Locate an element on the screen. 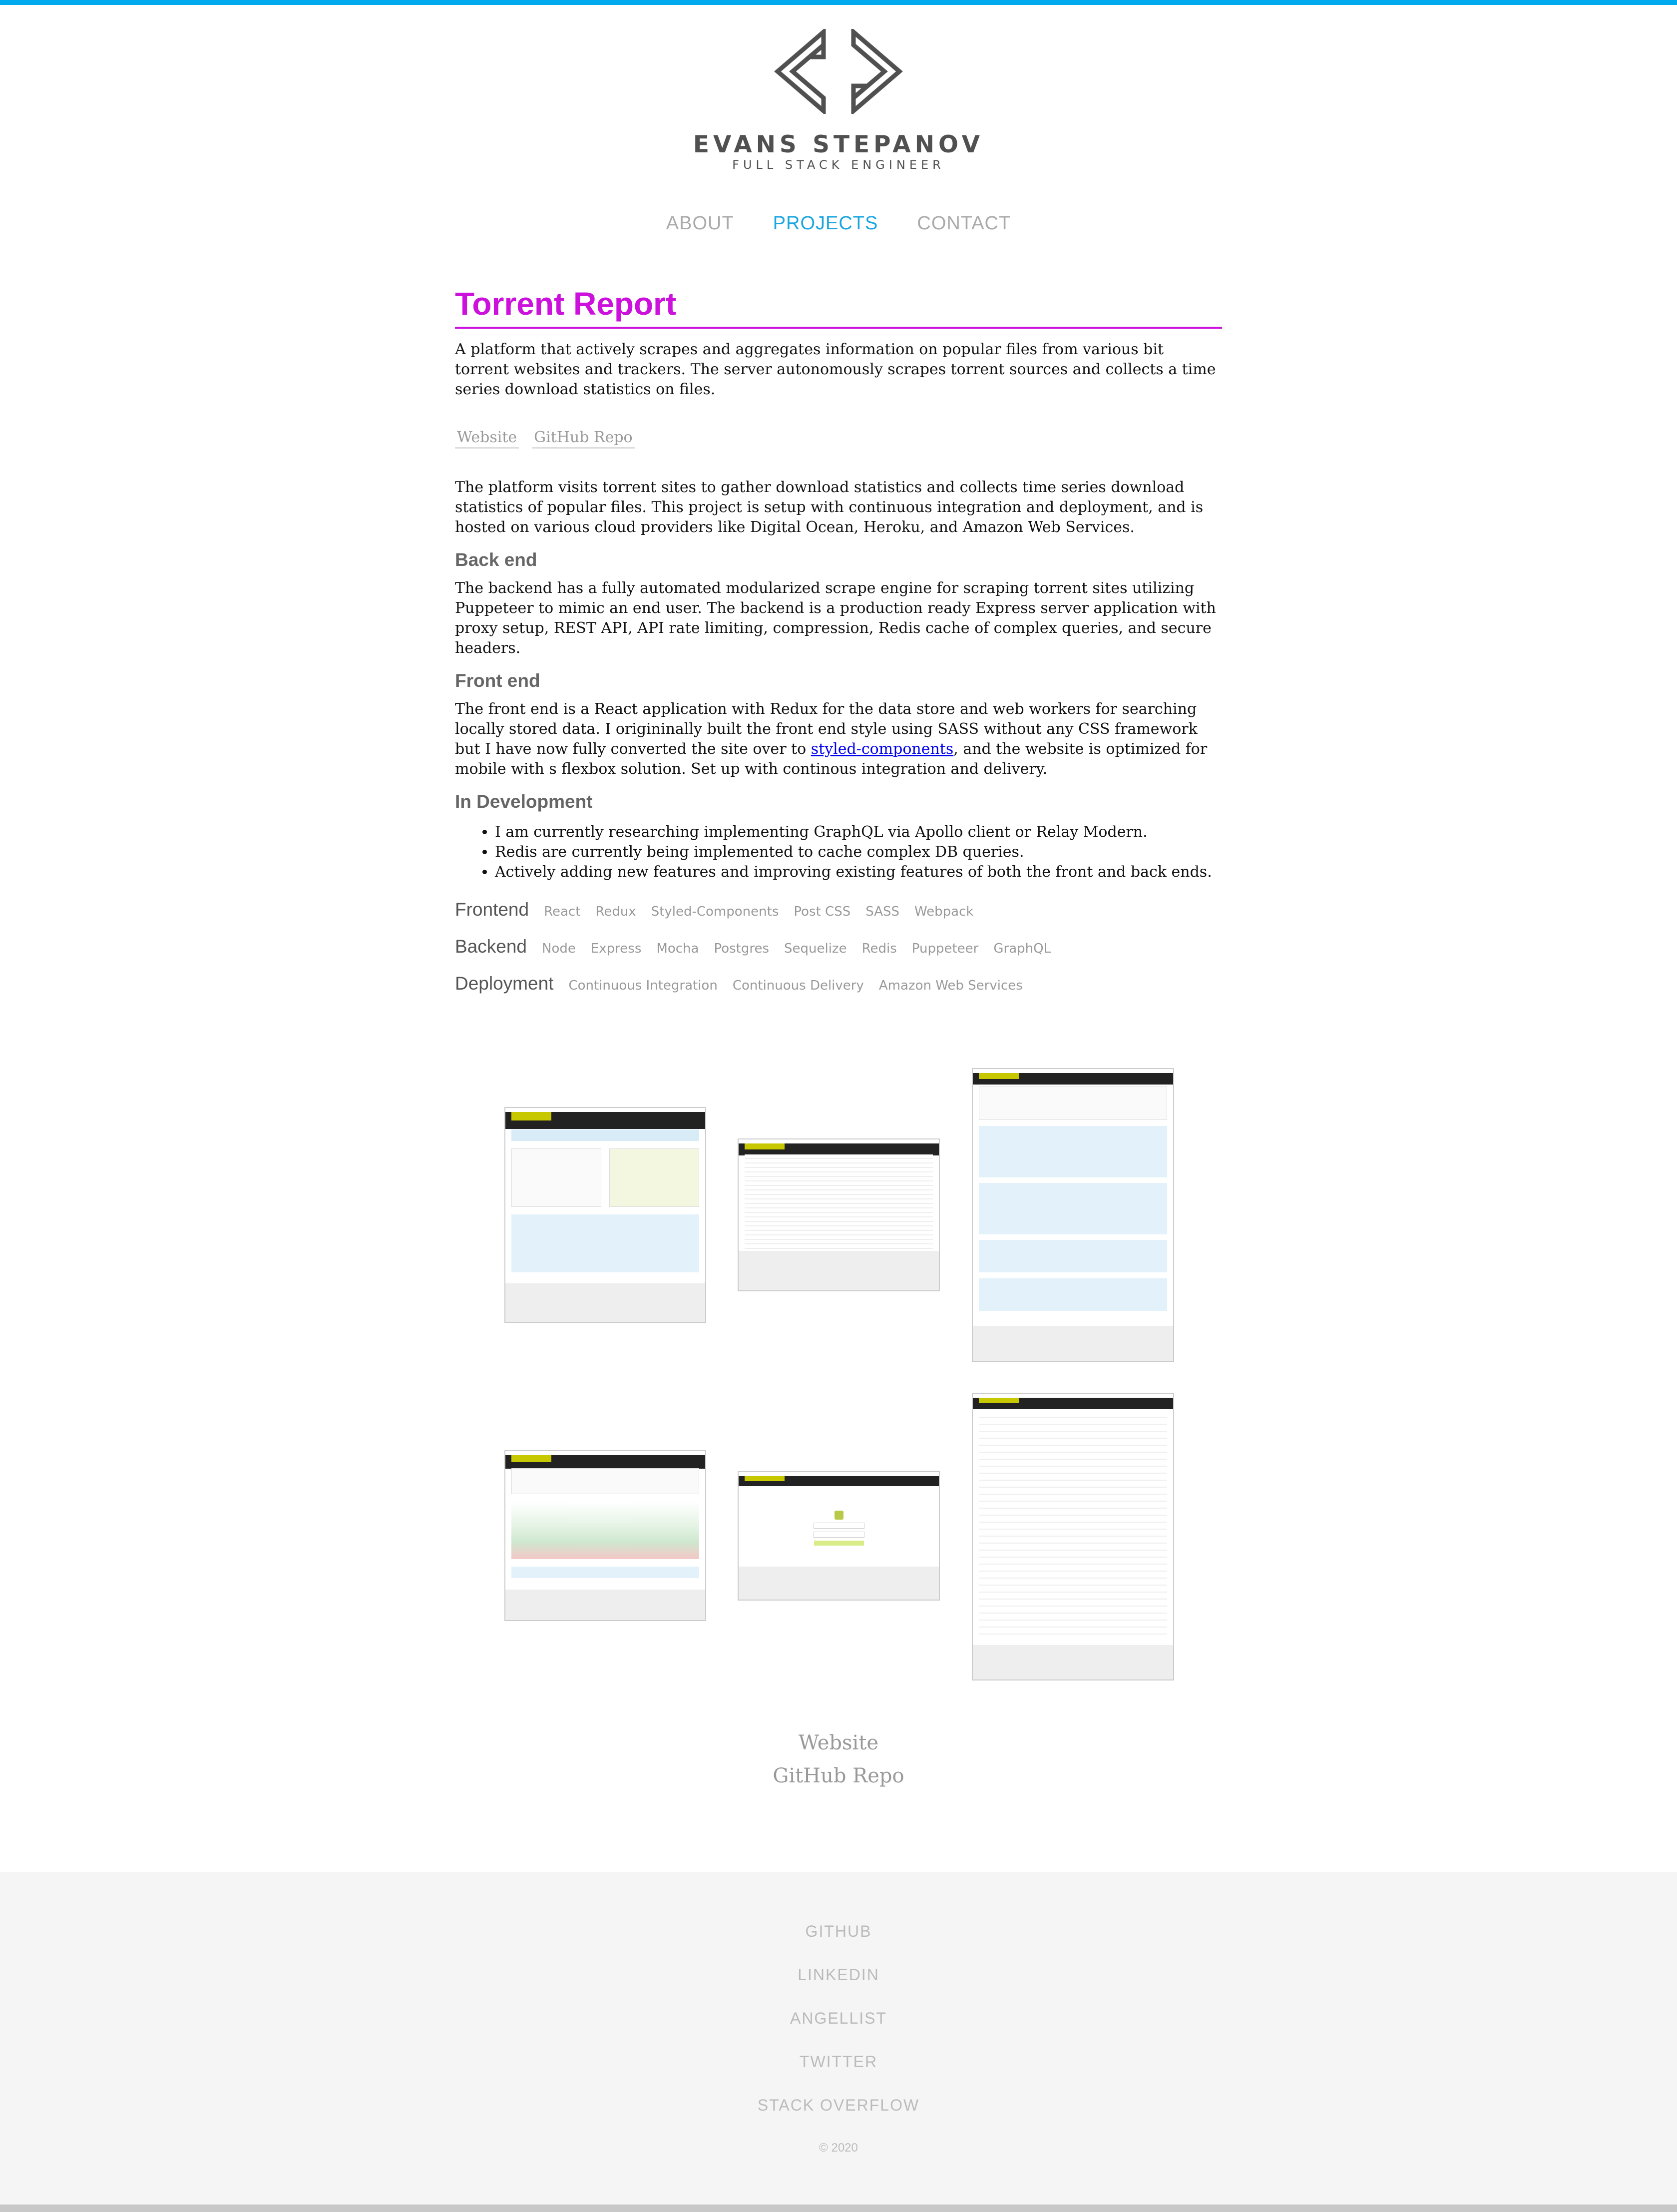 This screenshot has height=2212, width=1677. in-development-heading: In Development is located at coordinates (524, 801).